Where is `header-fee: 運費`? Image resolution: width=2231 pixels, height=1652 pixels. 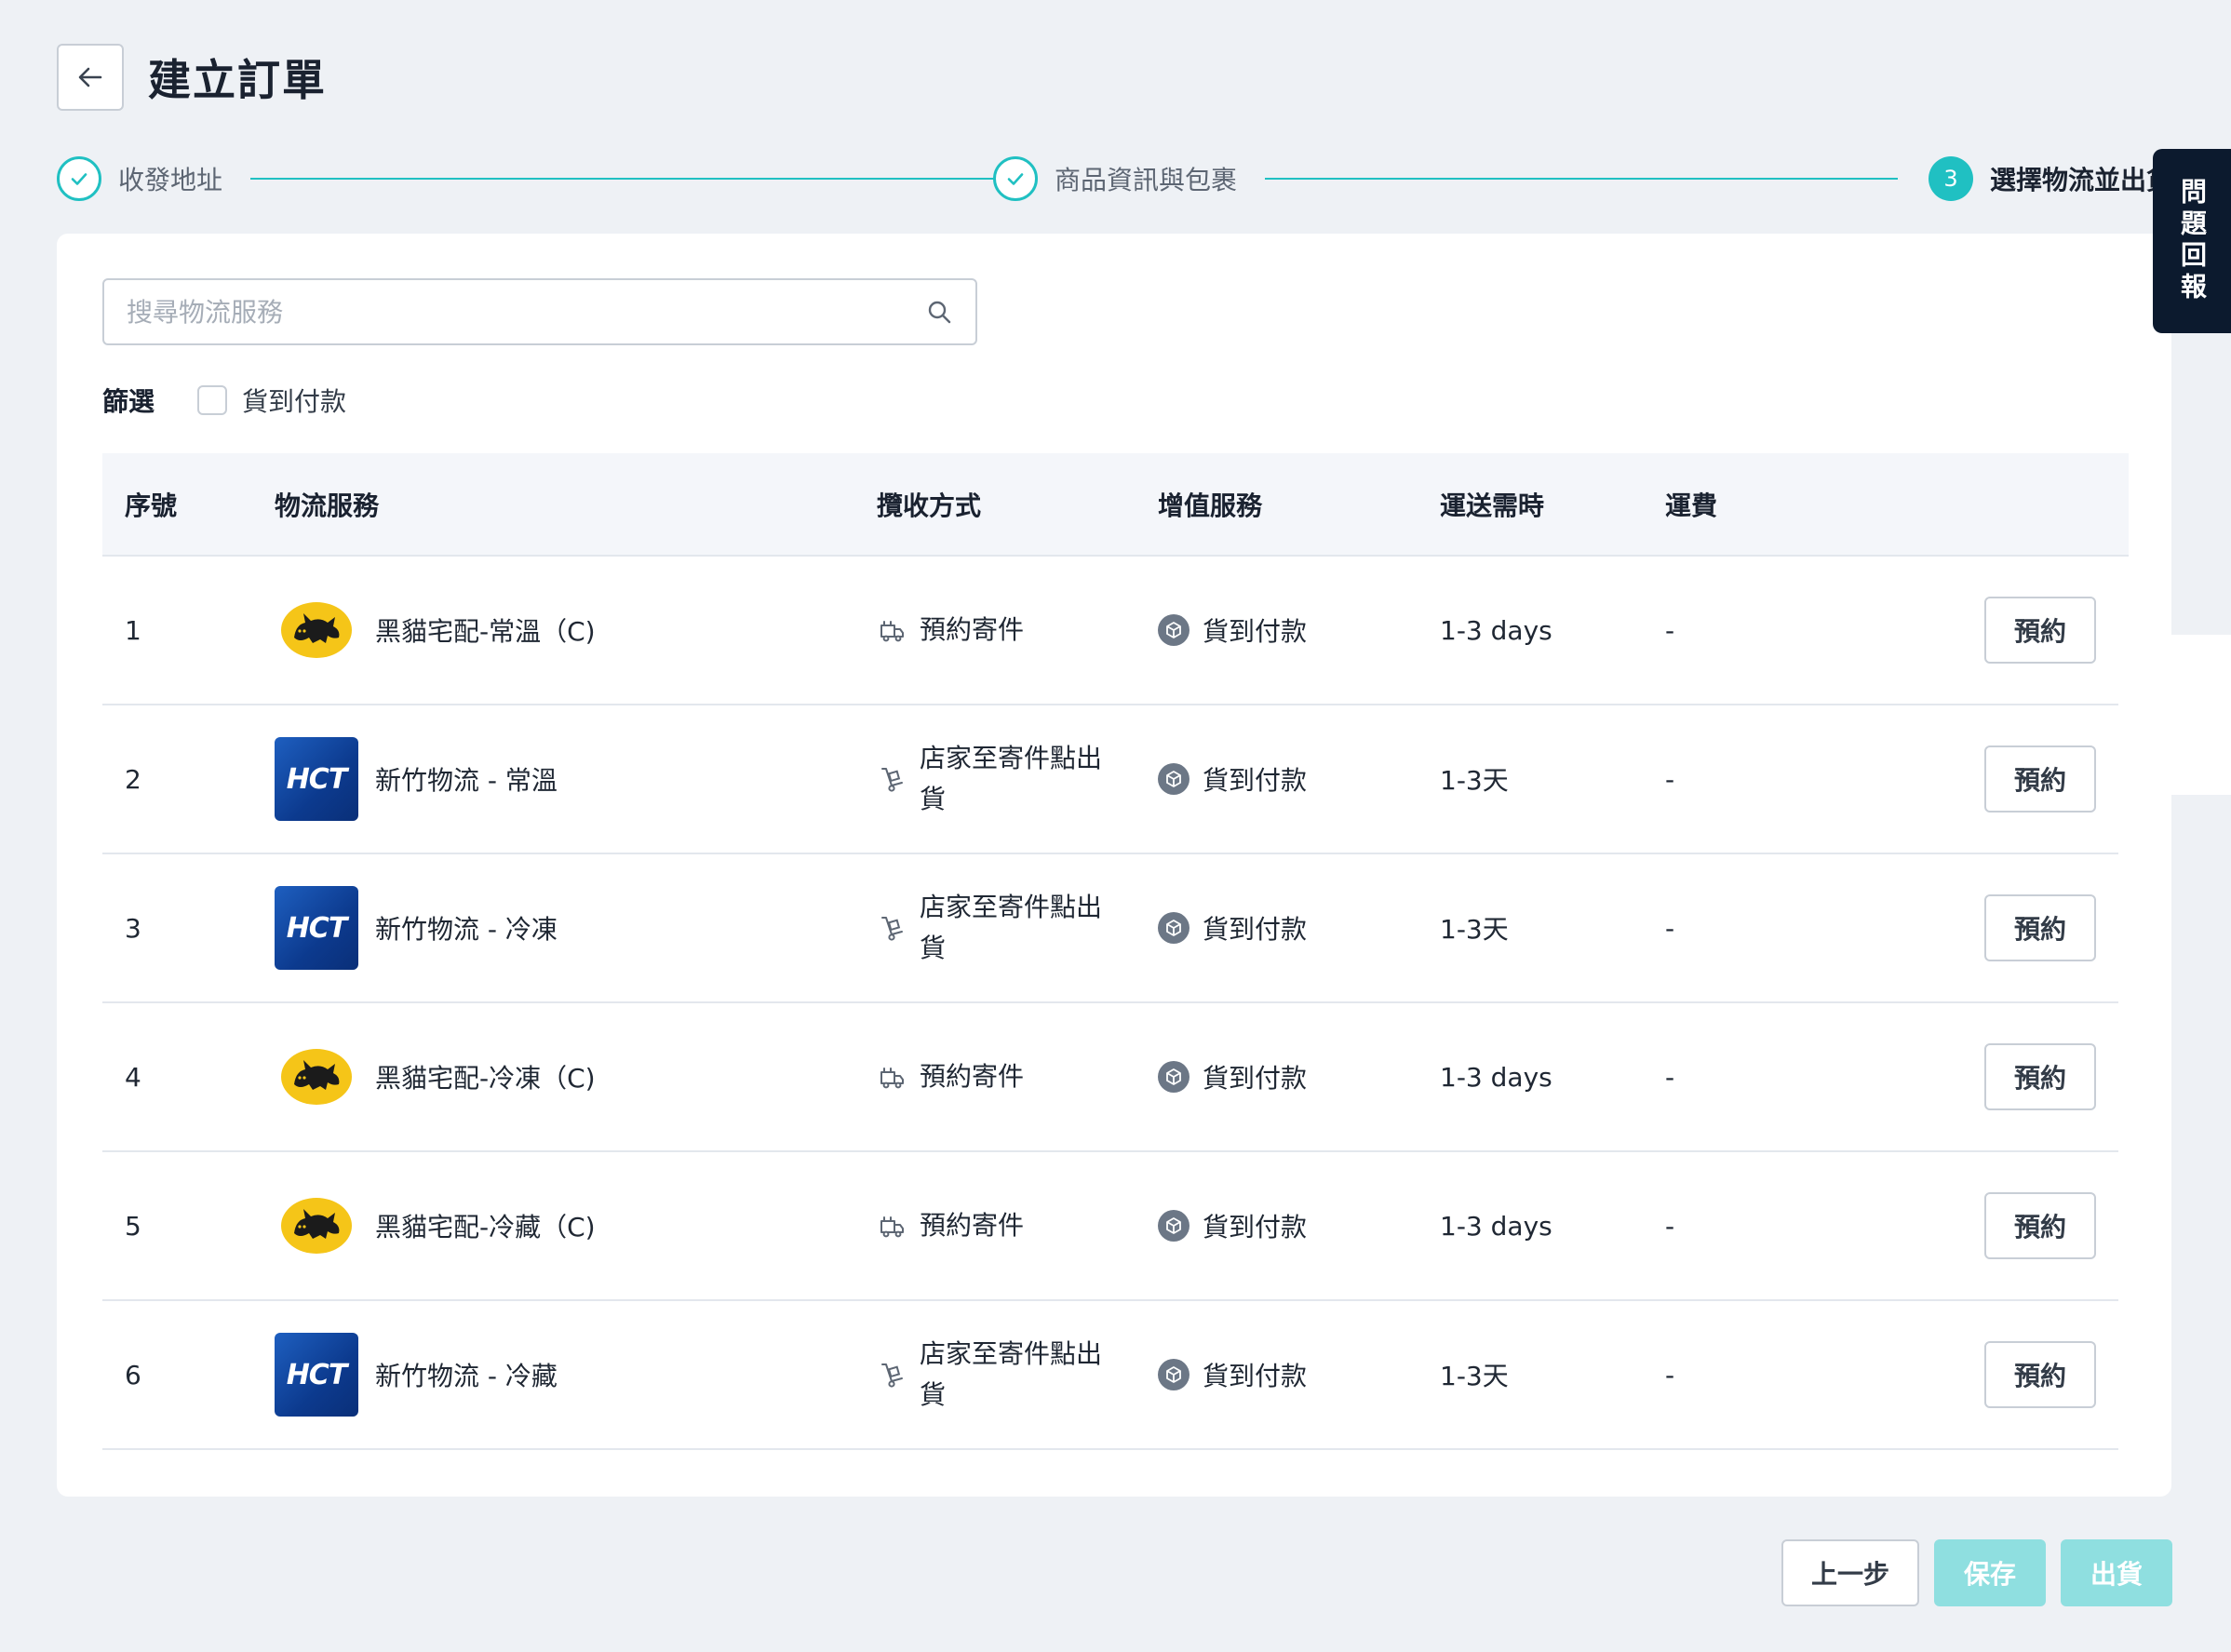 header-fee: 運費 is located at coordinates (1691, 505).